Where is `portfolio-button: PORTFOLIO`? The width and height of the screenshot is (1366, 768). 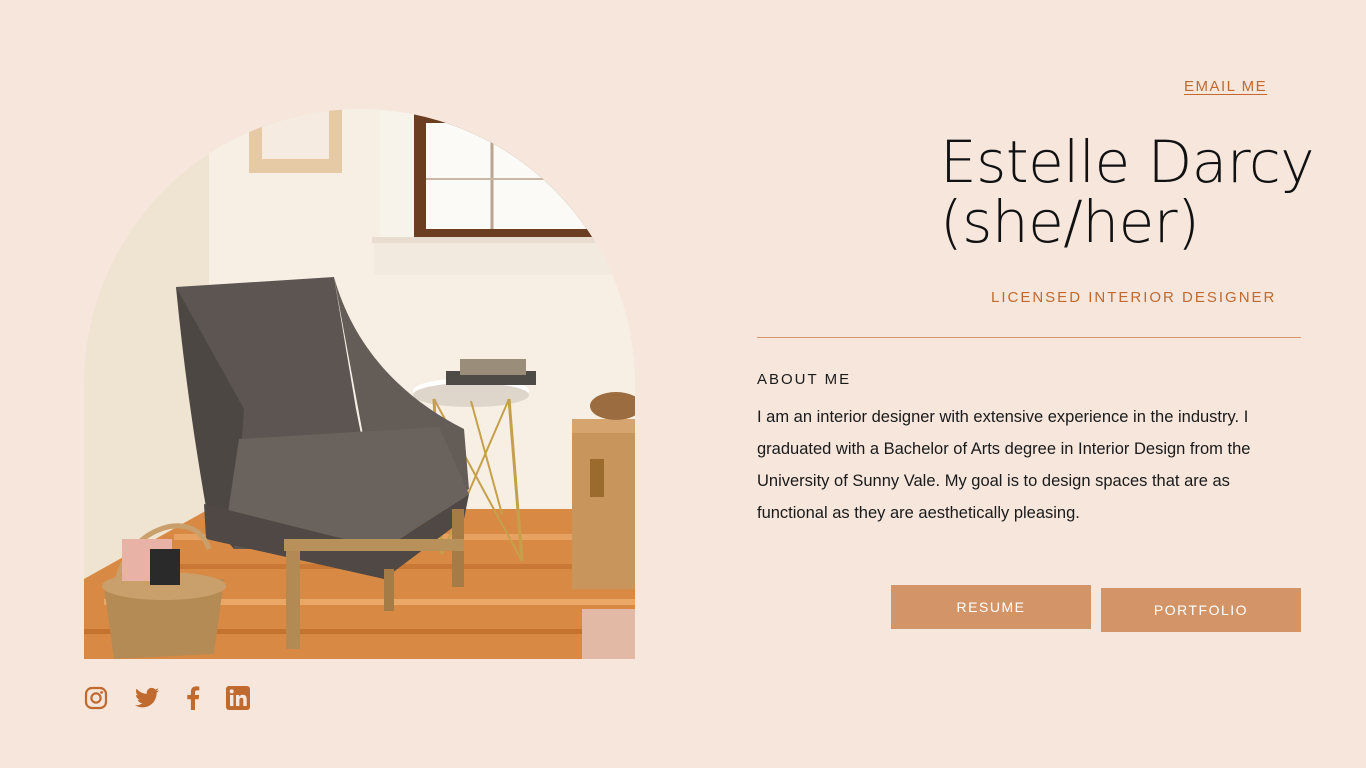 portfolio-button: PORTFOLIO is located at coordinates (1201, 610).